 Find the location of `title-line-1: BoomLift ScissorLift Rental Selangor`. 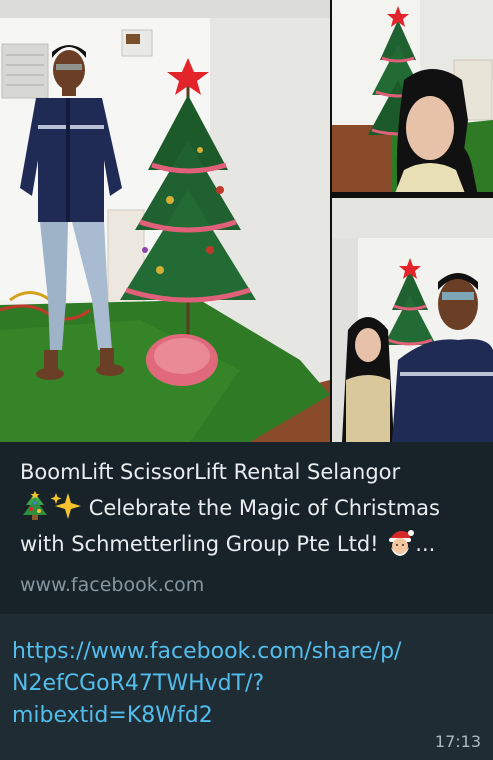

title-line-1: BoomLift ScissorLift Rental Selangor is located at coordinates (210, 472).